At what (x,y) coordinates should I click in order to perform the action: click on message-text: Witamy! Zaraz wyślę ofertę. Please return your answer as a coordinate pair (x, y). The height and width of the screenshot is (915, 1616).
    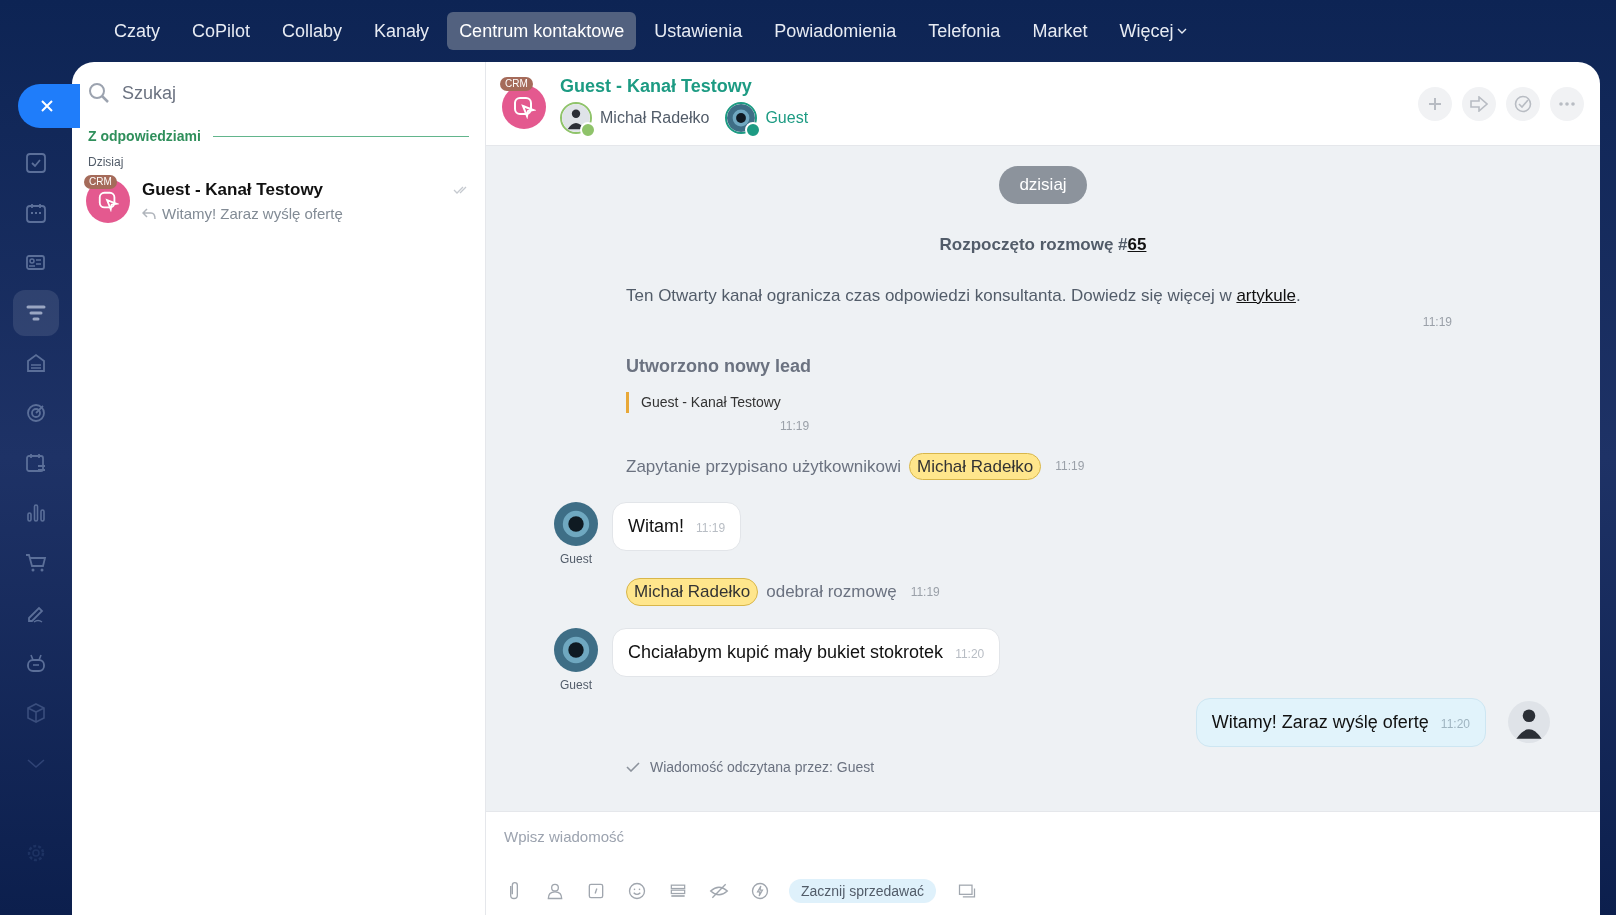
    Looking at the image, I should click on (1320, 722).